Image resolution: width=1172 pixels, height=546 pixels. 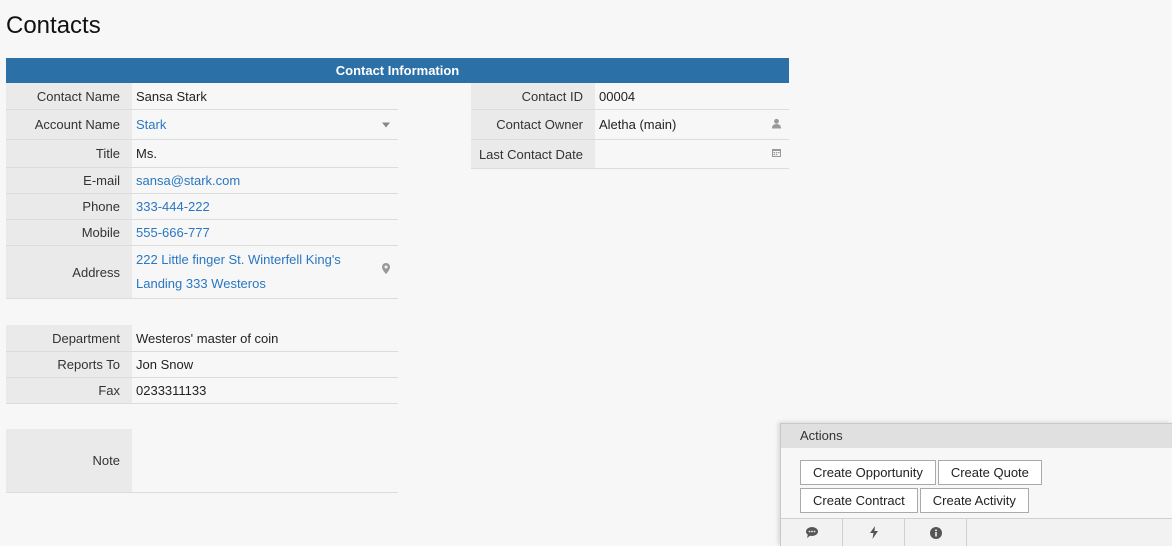 I want to click on field-fax: Fax 0233311133, so click(x=202, y=391).